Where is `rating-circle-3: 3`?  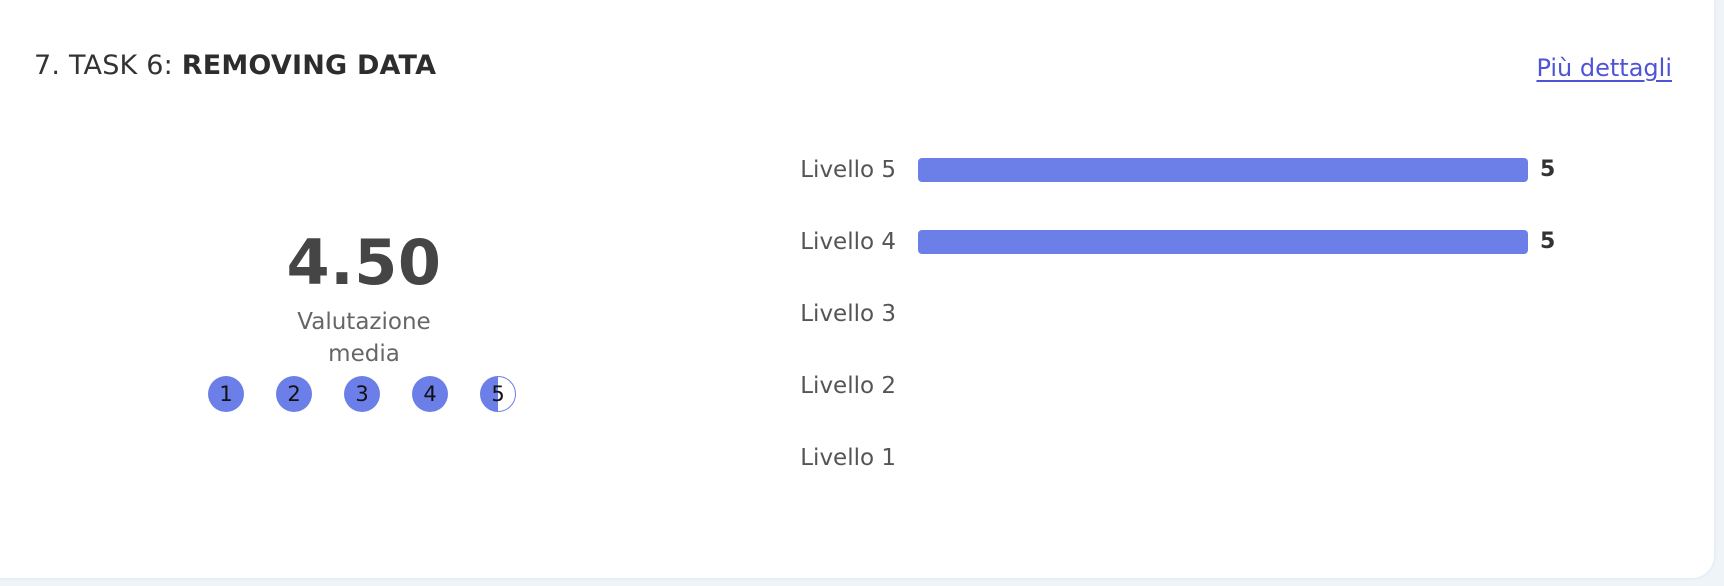 rating-circle-3: 3 is located at coordinates (362, 394).